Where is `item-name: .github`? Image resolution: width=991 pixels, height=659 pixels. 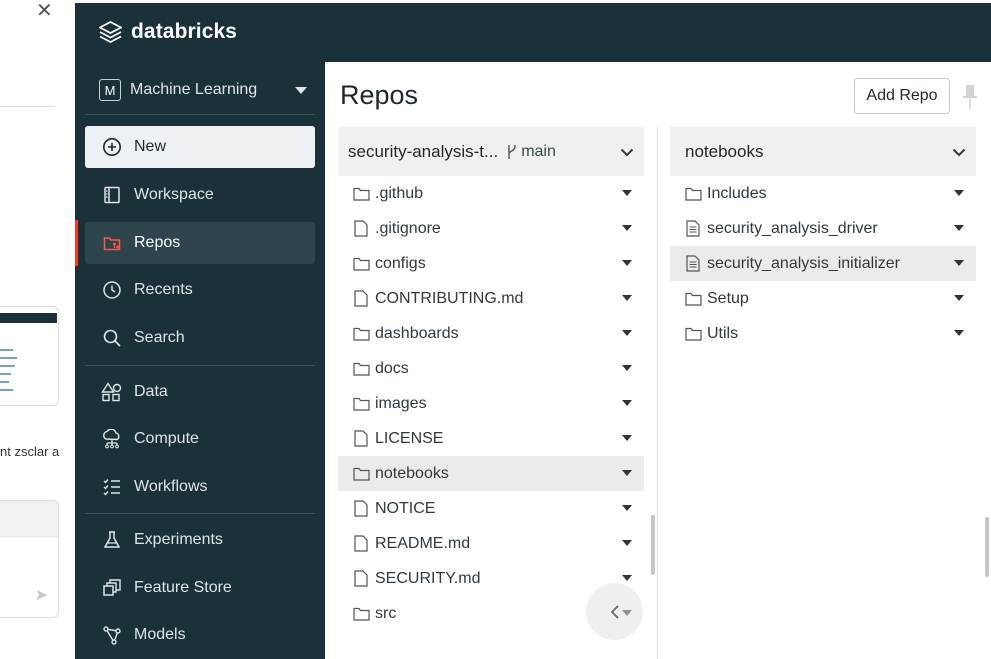
item-name: .github is located at coordinates (399, 193).